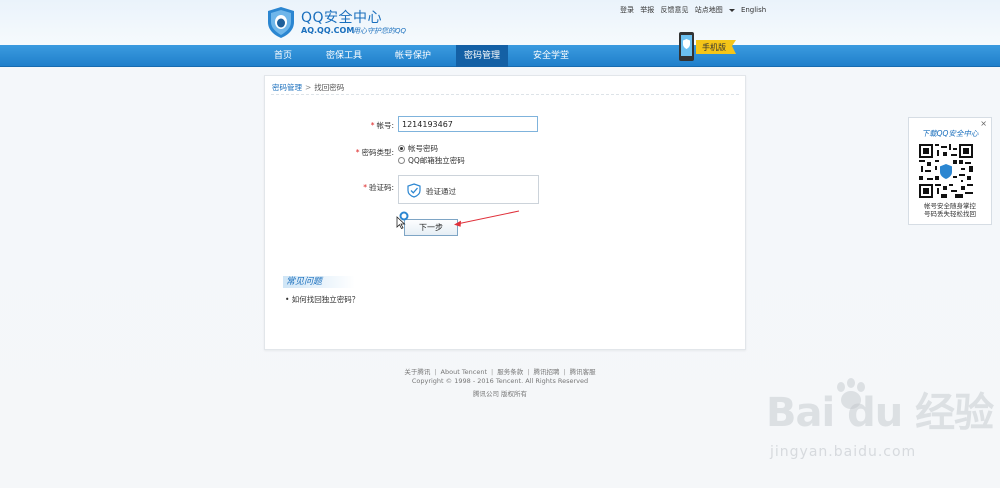  Describe the element at coordinates (950, 133) in the screenshot. I see `qr-title: 下载QQ安全中心` at that location.